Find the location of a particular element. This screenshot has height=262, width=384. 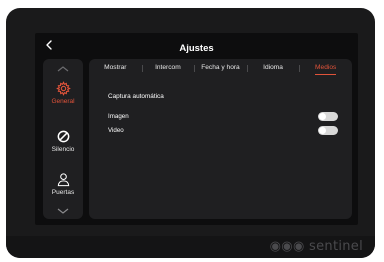

page-title: Ajustes is located at coordinates (196, 48).